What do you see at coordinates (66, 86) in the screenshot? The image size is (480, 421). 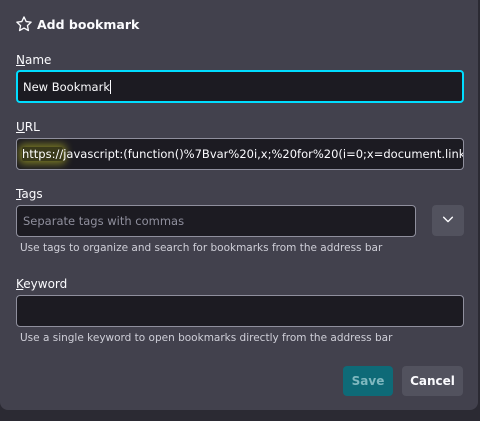 I see `name-value: New Bookmark` at bounding box center [66, 86].